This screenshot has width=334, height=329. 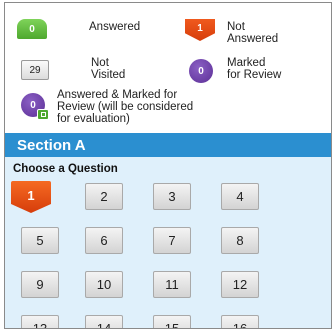 What do you see at coordinates (172, 196) in the screenshot?
I see `question-button-3: 3` at bounding box center [172, 196].